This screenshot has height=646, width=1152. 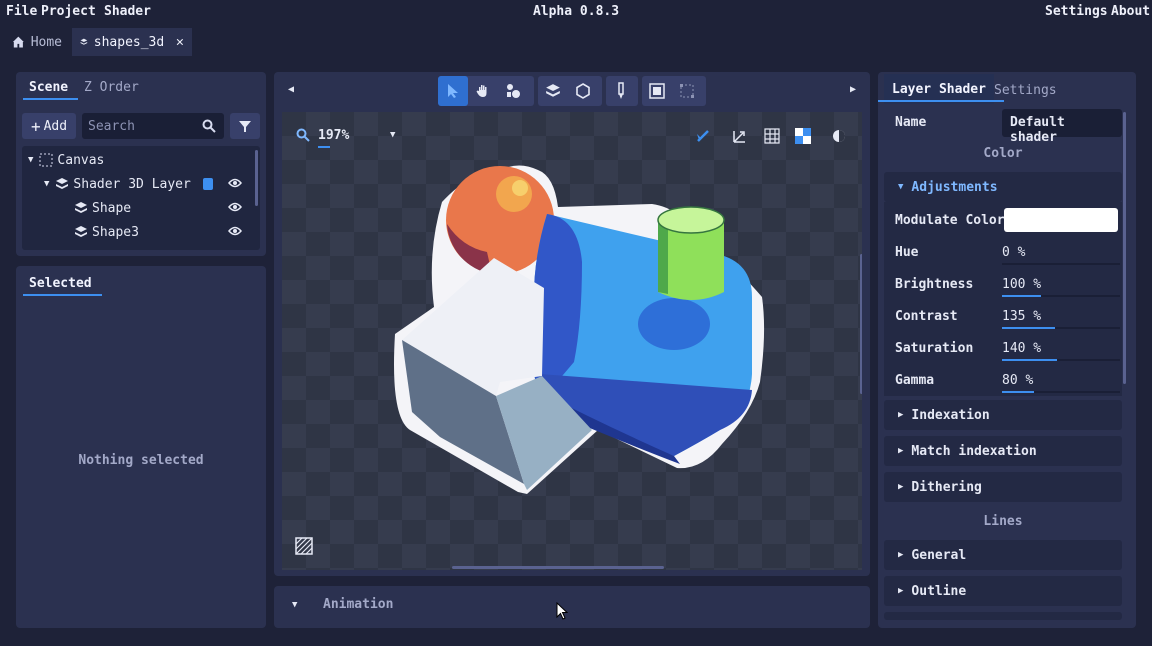 I want to click on app-title: Alpha 0.8.3, so click(x=576, y=11).